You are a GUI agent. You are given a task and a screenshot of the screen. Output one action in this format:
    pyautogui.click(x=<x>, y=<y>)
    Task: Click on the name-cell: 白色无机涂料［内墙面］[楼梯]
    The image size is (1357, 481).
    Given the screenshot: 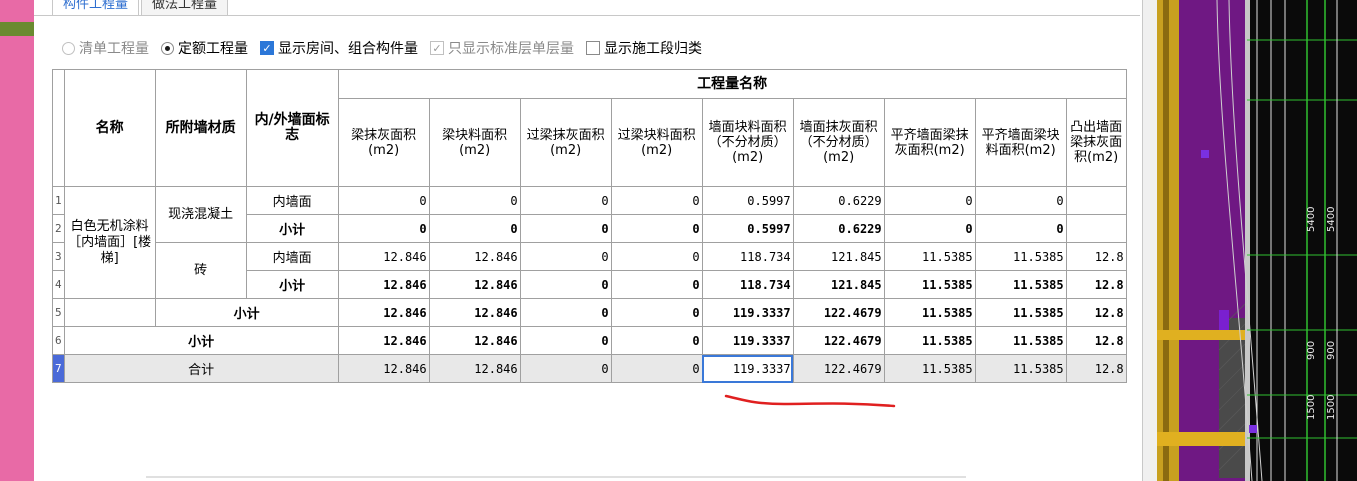 What is the action you would take?
    pyautogui.click(x=109, y=242)
    